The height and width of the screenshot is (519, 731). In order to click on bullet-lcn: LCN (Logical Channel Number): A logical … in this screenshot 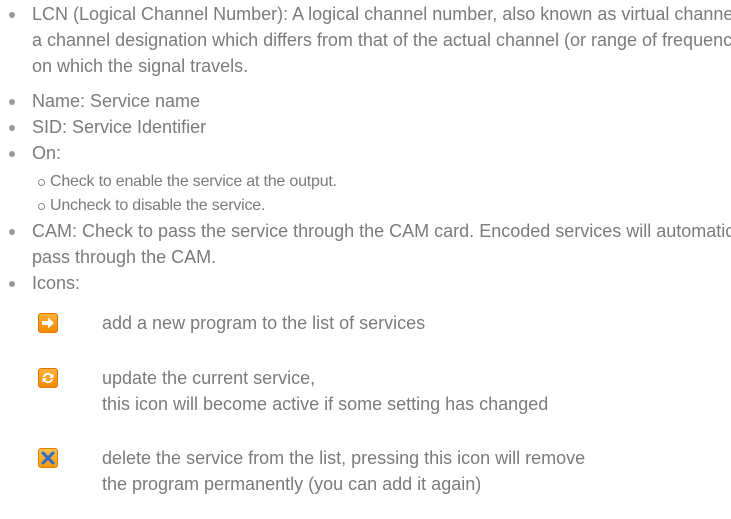, I will do `click(367, 40)`.